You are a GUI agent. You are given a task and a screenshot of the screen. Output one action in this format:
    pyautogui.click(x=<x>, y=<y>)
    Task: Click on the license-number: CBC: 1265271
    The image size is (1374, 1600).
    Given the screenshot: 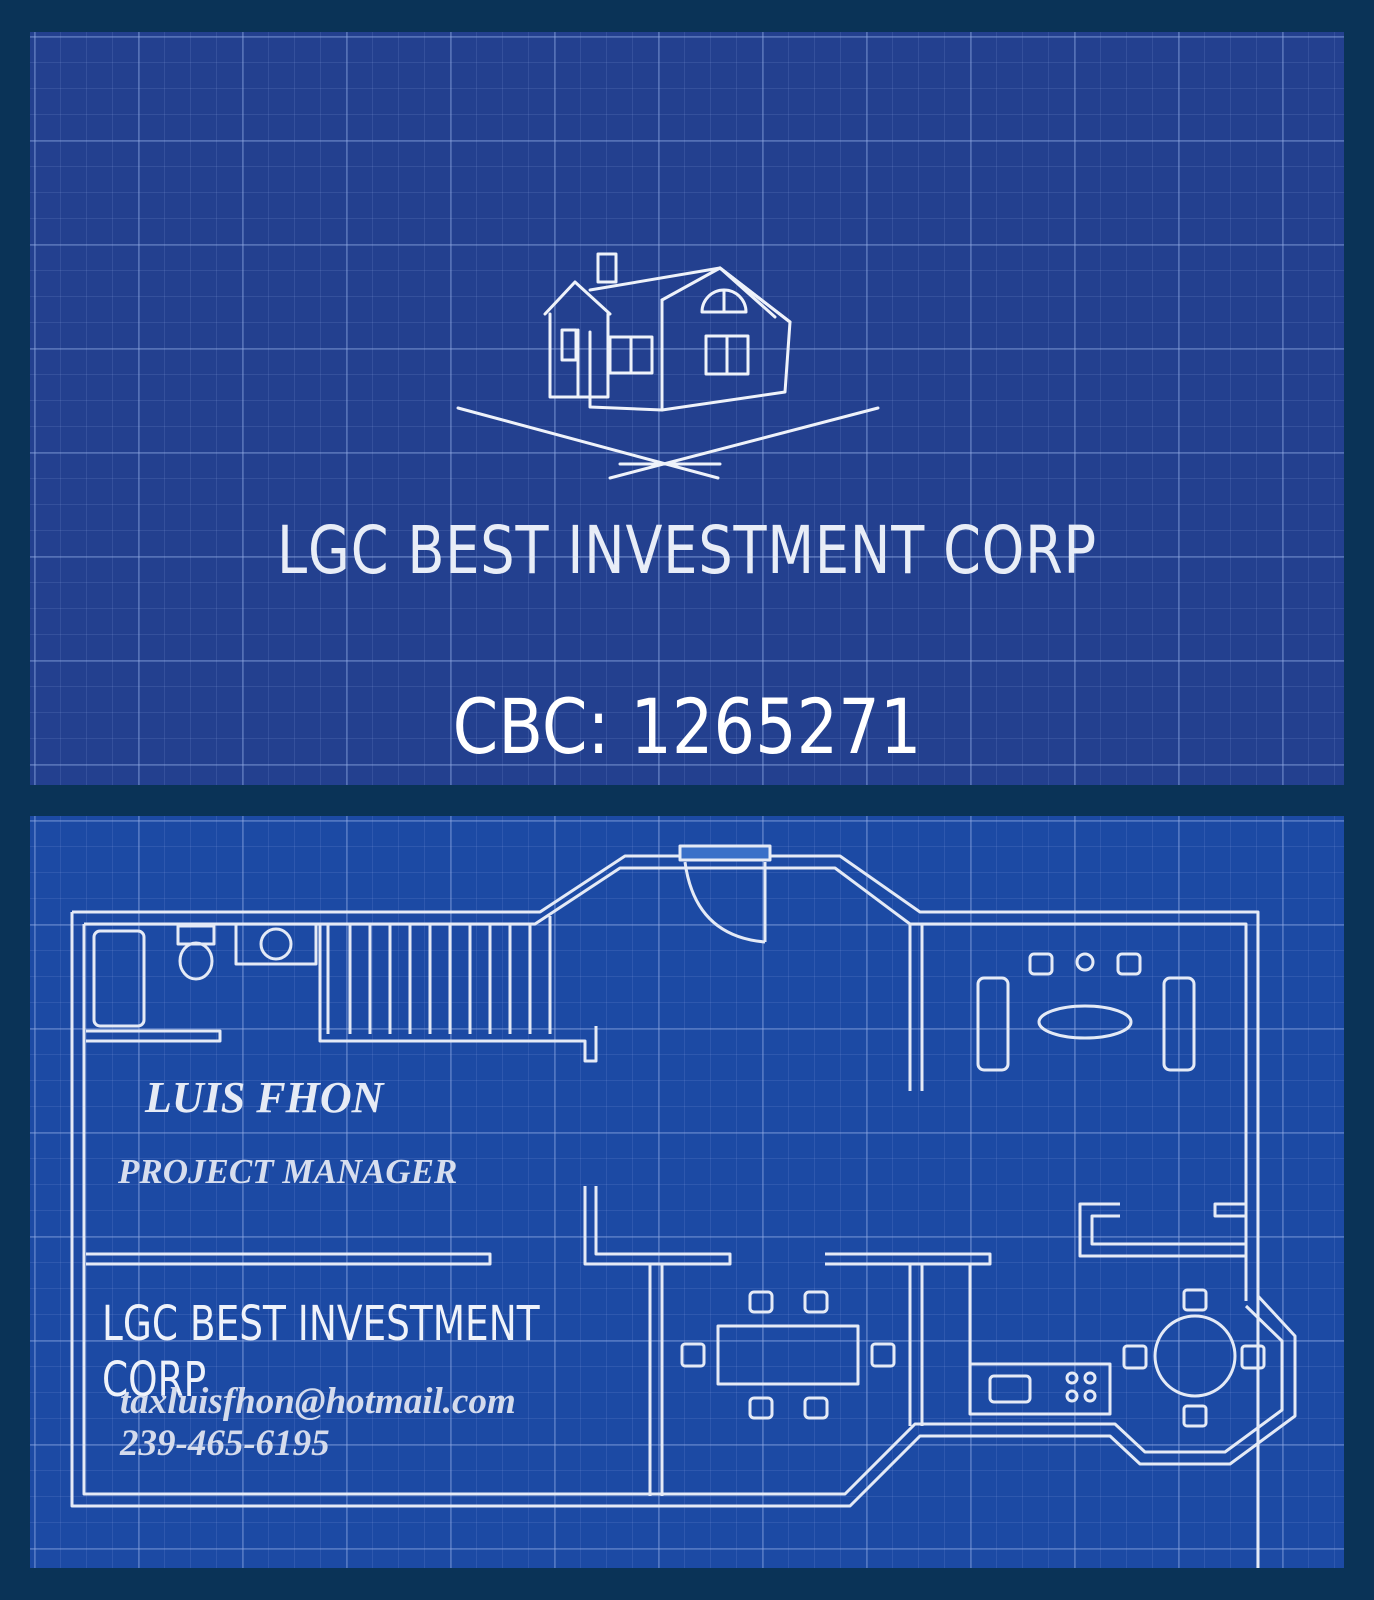 What is the action you would take?
    pyautogui.click(x=687, y=726)
    